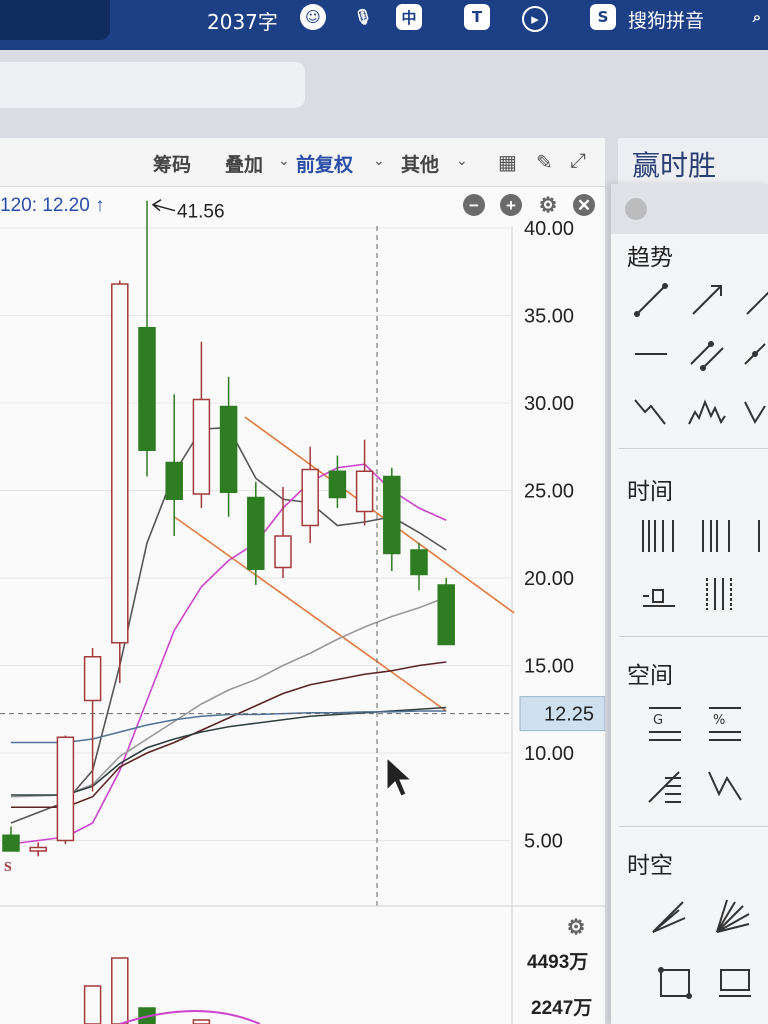 The height and width of the screenshot is (1024, 768). What do you see at coordinates (665, 722) in the screenshot?
I see `gann-grid-tool-icon: G` at bounding box center [665, 722].